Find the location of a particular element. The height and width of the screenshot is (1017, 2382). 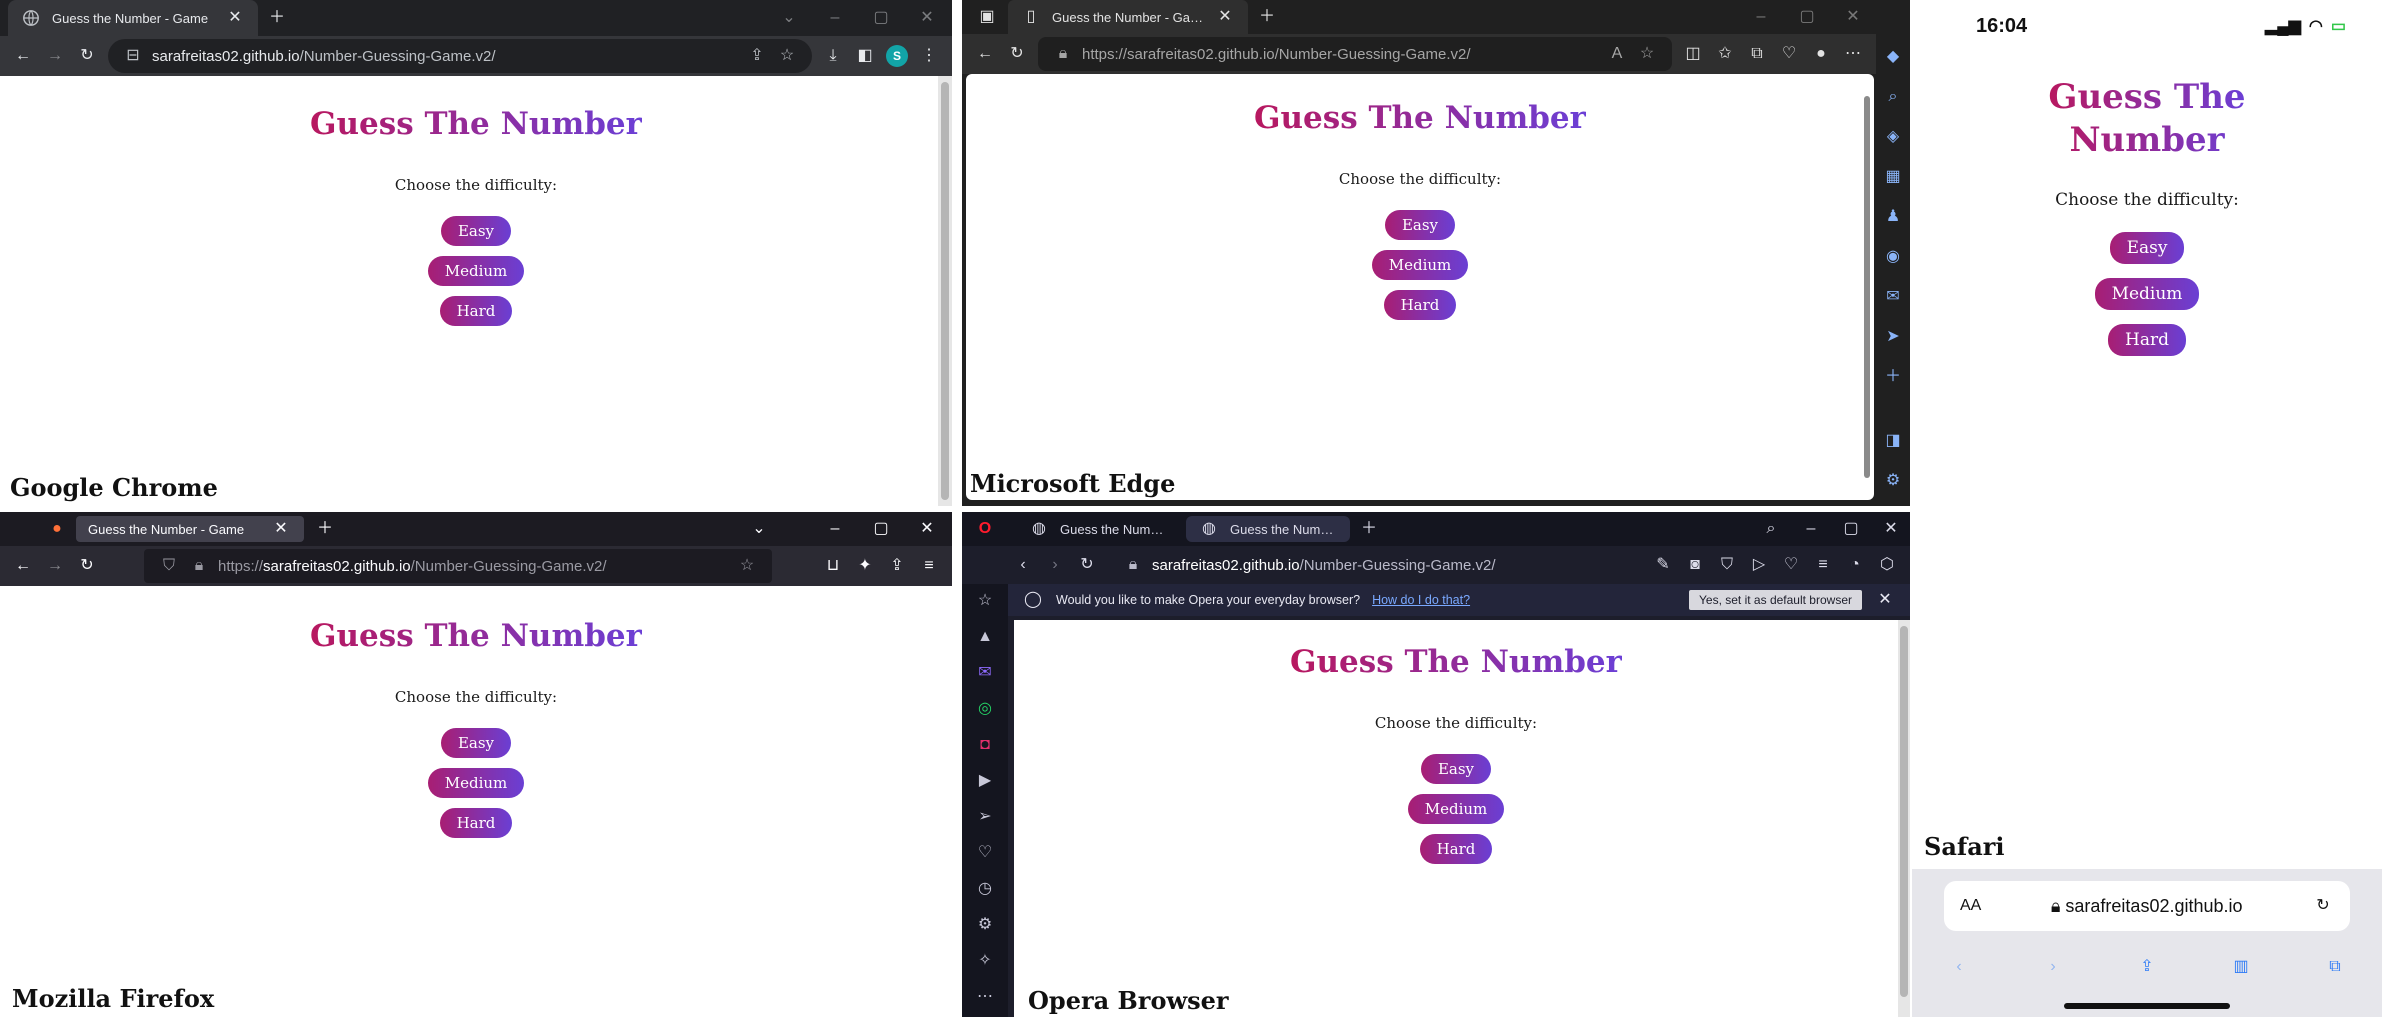

back-chevron-icon: ‹ is located at coordinates (1959, 967).